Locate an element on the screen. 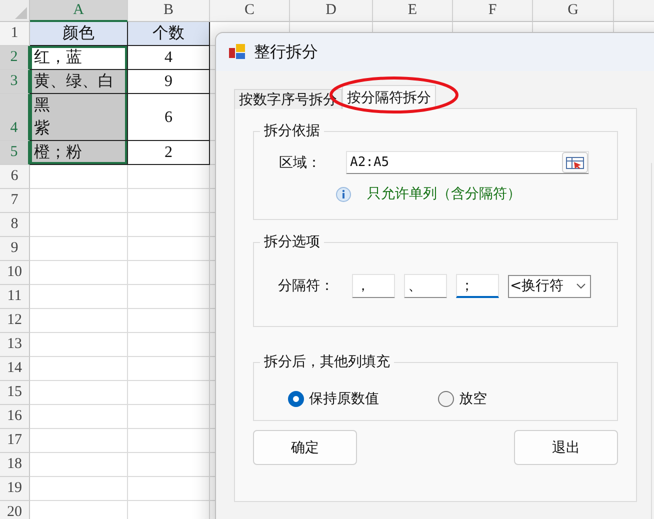 The image size is (654, 519). table-cell: 红，蓝 is located at coordinates (79, 58).